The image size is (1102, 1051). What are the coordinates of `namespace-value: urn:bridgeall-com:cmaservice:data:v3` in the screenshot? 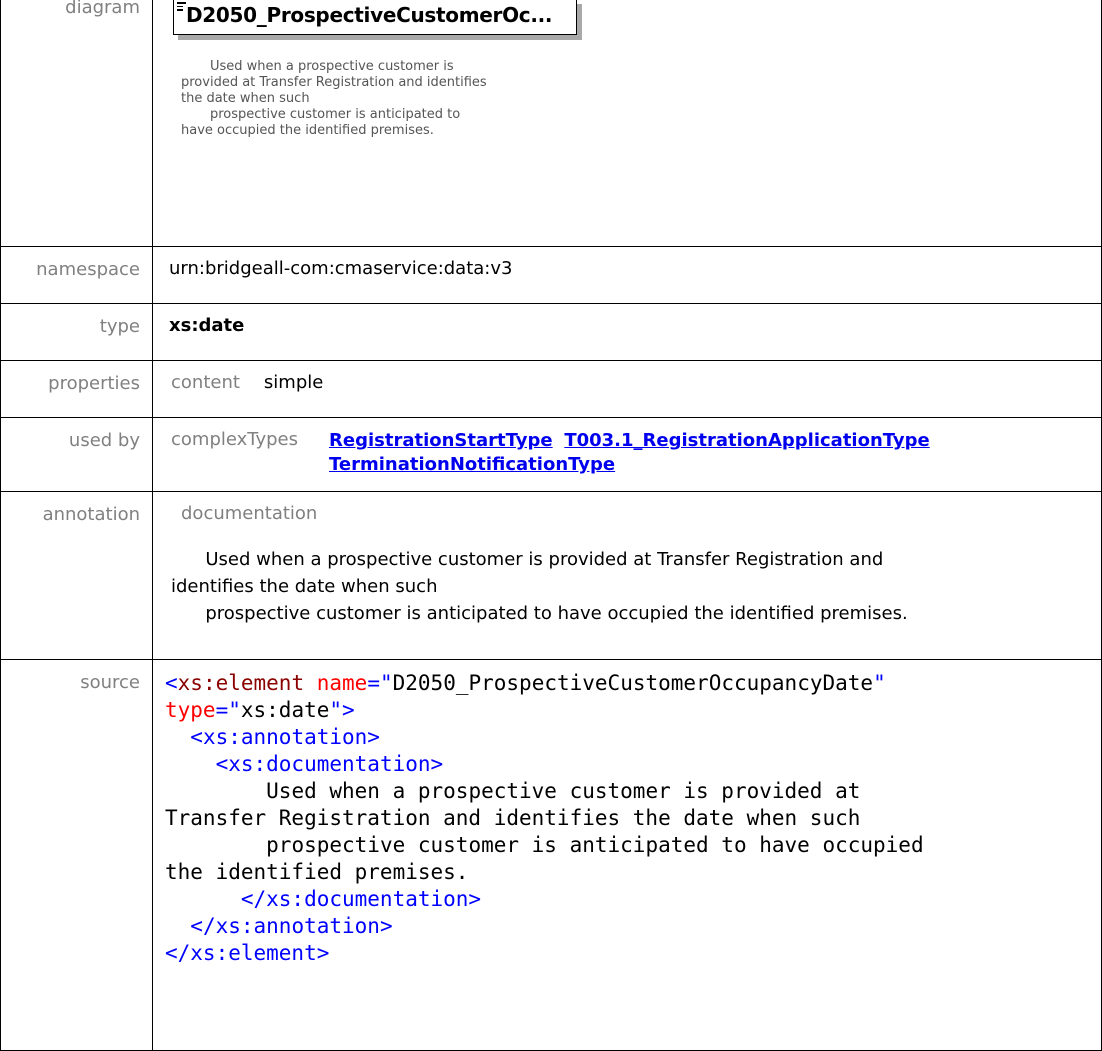 It's located at (627, 275).